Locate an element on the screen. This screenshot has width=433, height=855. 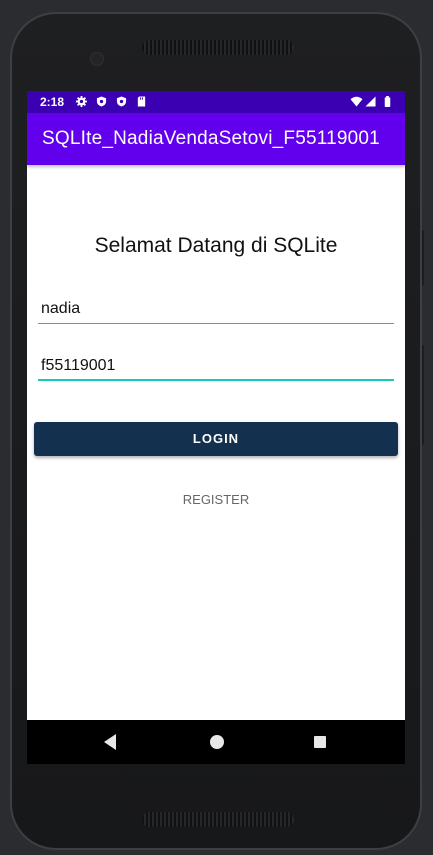
navigation-bar is located at coordinates (216, 742).